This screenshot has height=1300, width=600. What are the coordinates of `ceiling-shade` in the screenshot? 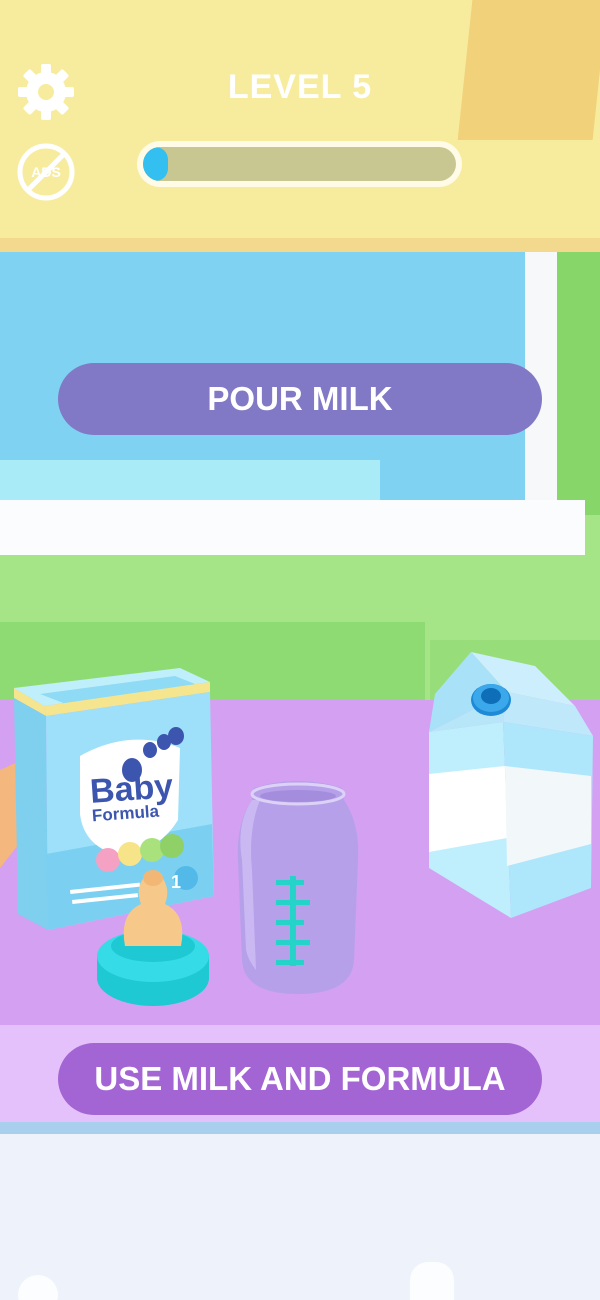 It's located at (528, 70).